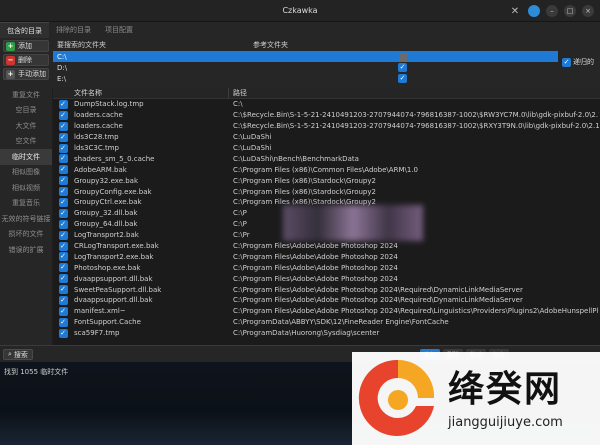 The width and height of the screenshot is (600, 445). What do you see at coordinates (26, 126) in the screenshot?
I see `sidebar-item-big-files: 大文件` at bounding box center [26, 126].